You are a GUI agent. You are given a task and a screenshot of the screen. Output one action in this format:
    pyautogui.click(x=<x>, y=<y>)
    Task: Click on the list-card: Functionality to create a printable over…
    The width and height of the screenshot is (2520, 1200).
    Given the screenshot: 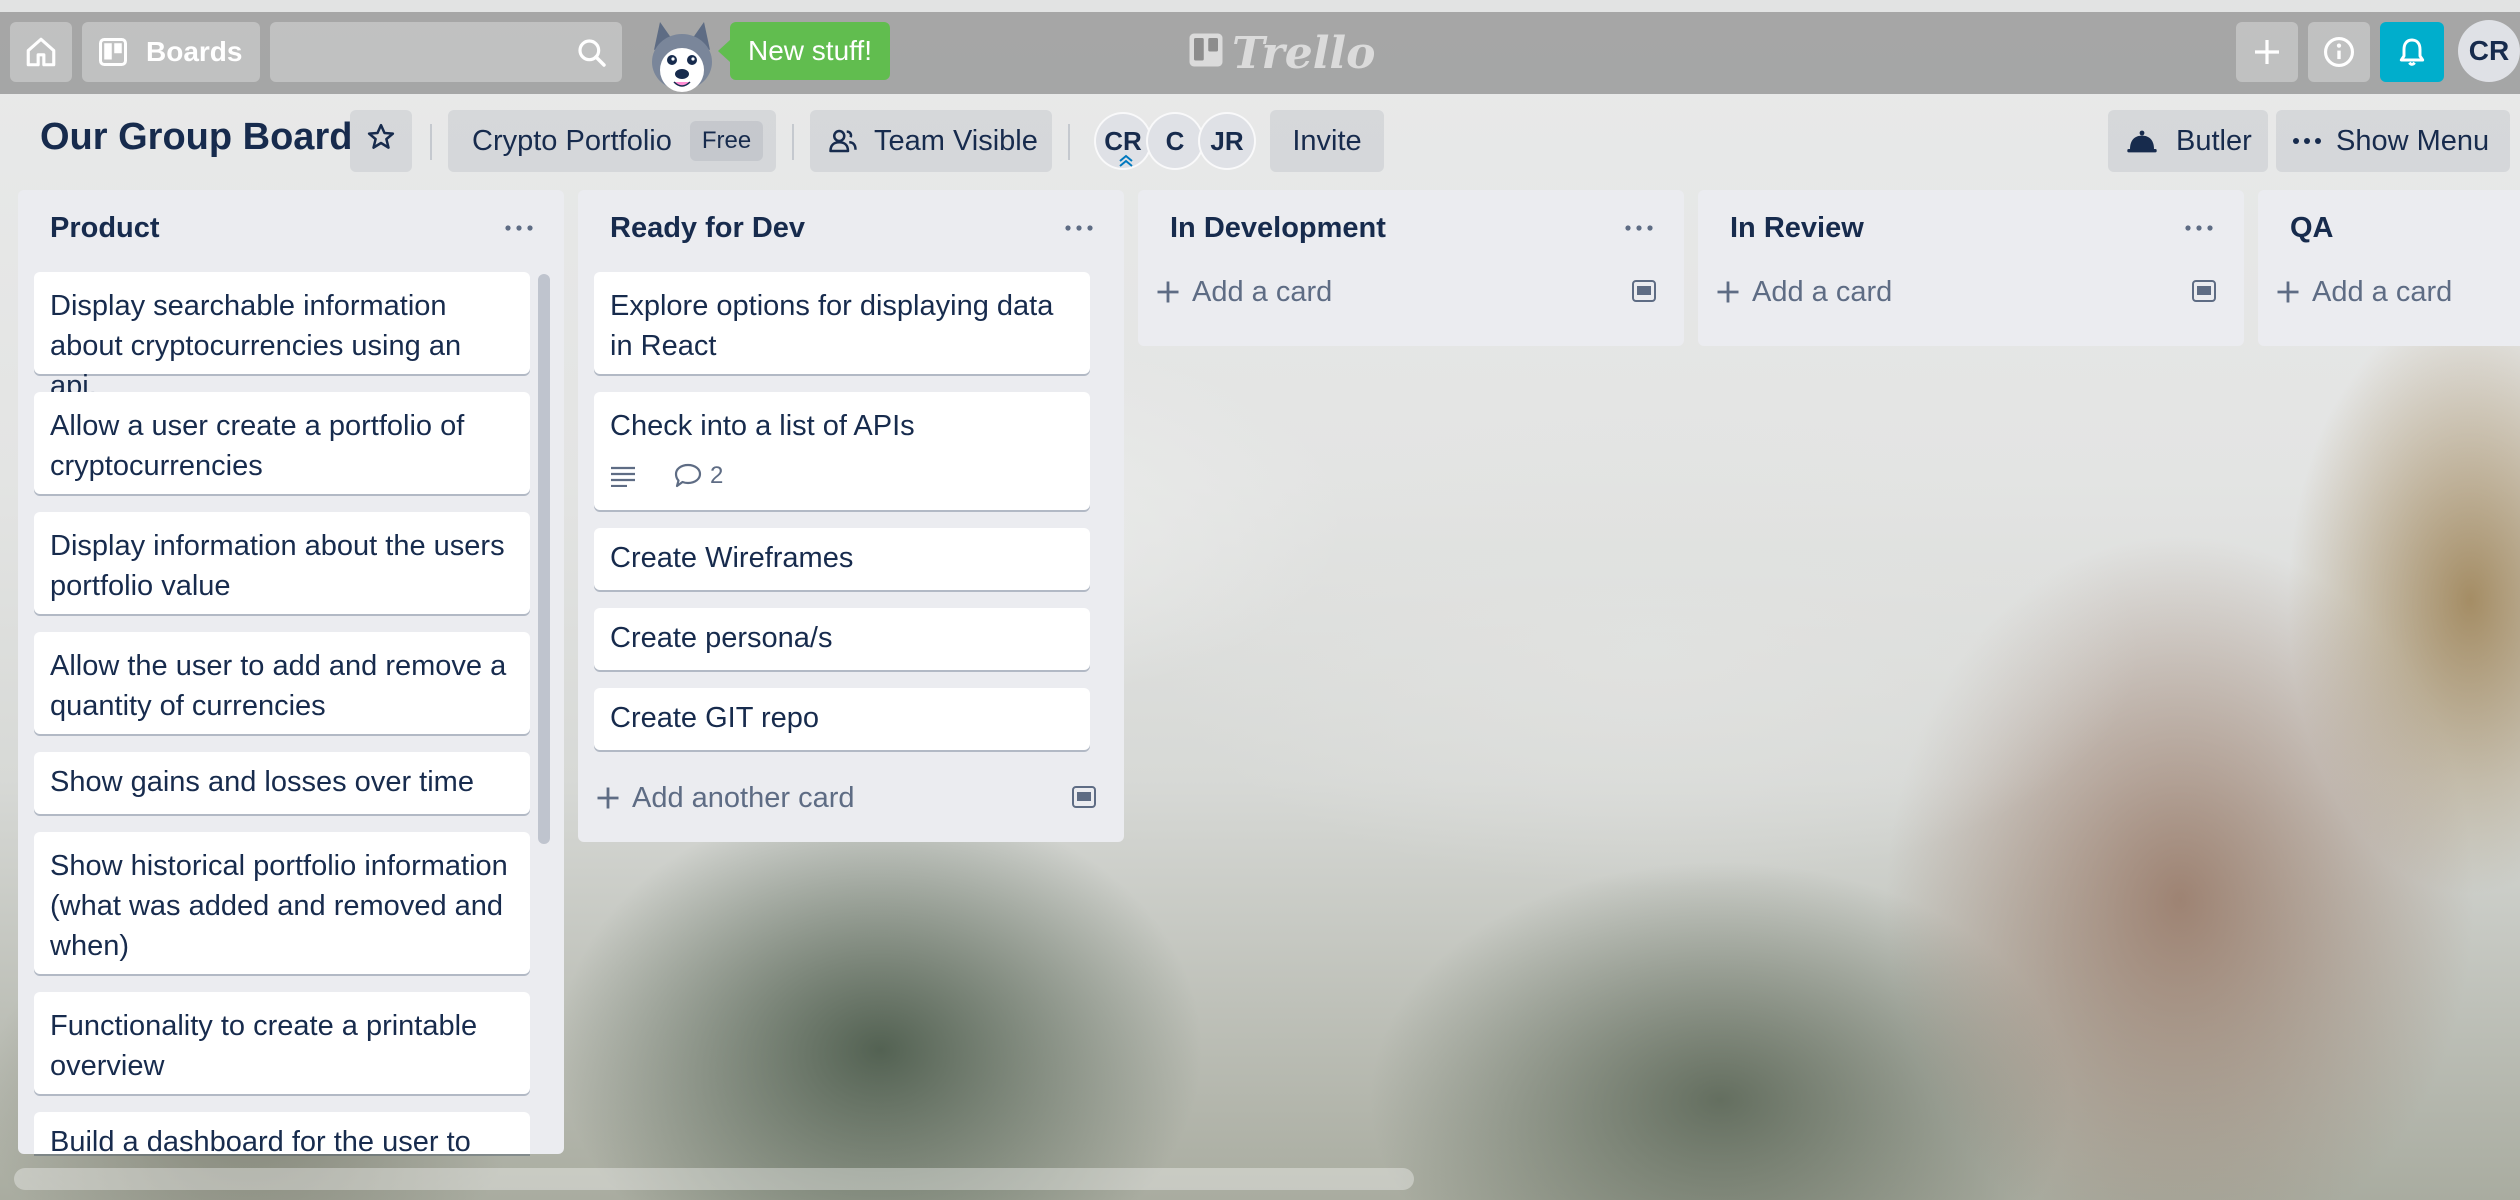 What is the action you would take?
    pyautogui.click(x=282, y=1043)
    